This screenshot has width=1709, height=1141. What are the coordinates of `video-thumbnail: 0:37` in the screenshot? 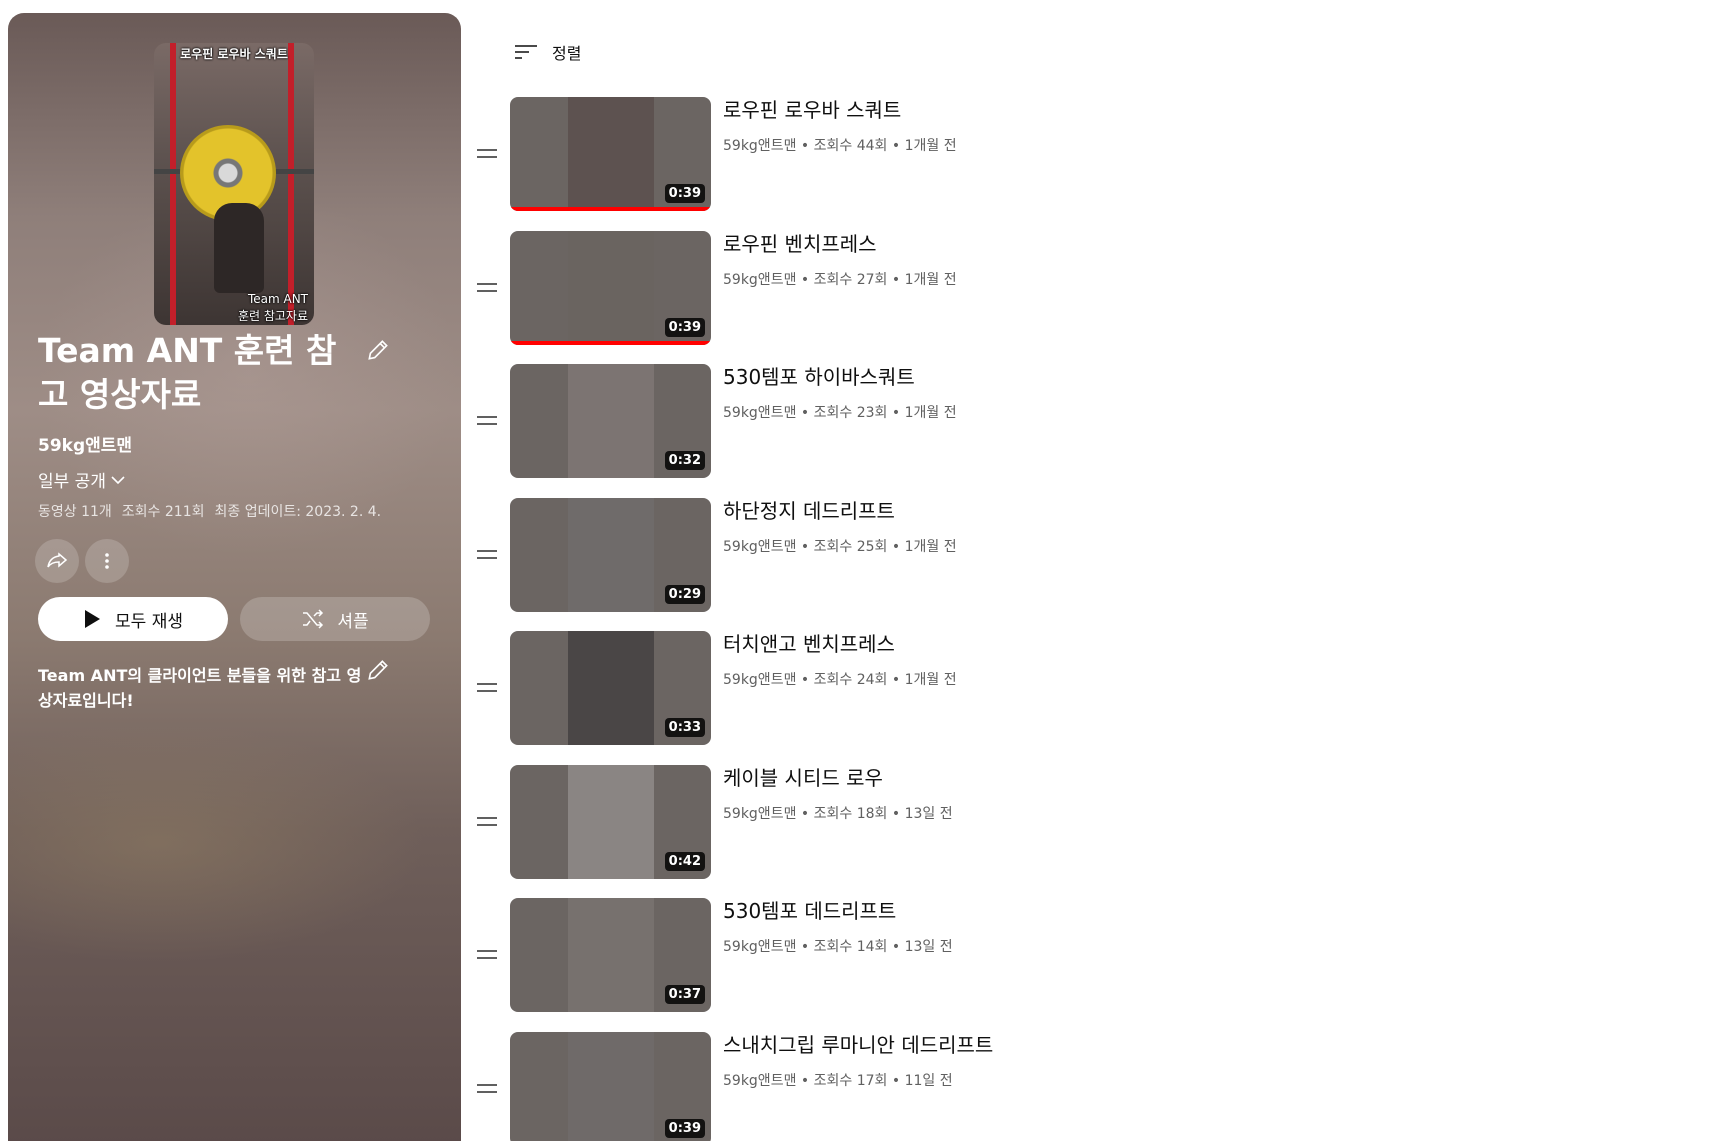 It's located at (610, 955).